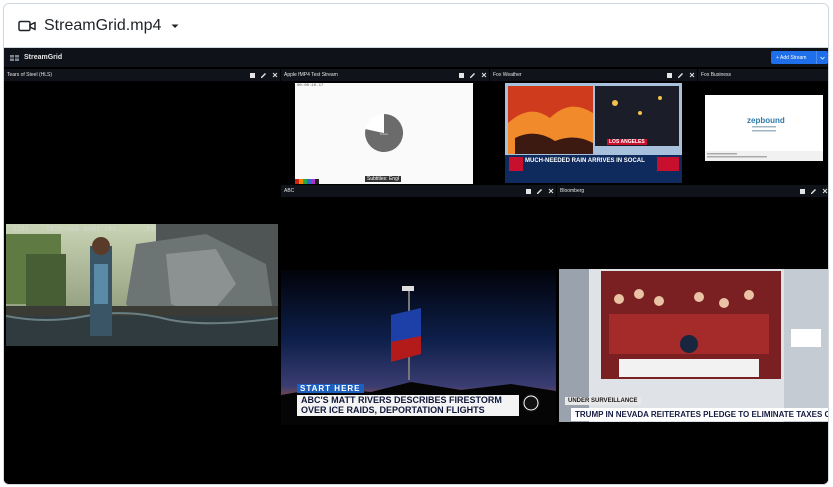 The image size is (833, 487). I want to click on segment-tag: UNDER SURVEILLANCE, so click(603, 401).